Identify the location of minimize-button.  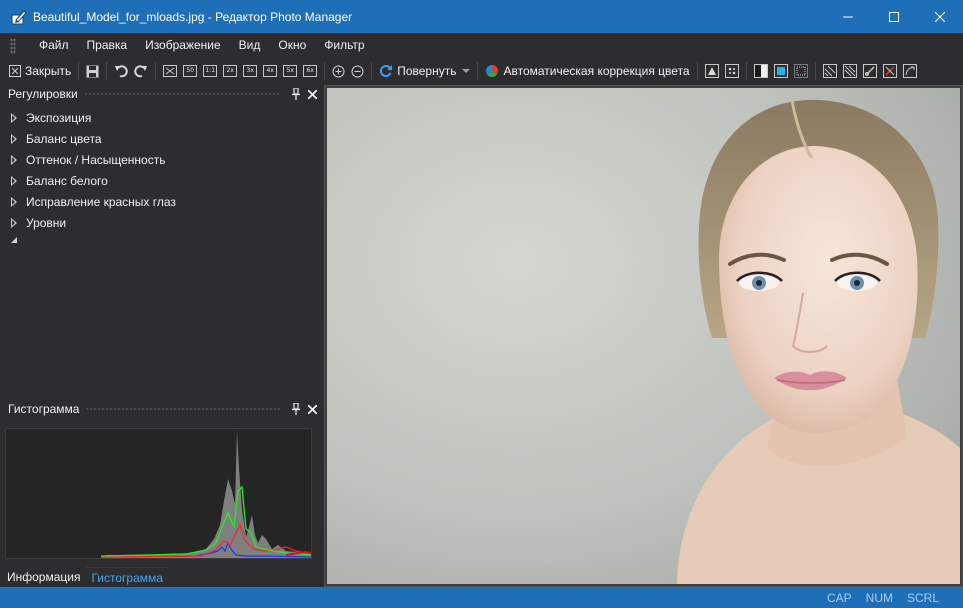
(848, 16).